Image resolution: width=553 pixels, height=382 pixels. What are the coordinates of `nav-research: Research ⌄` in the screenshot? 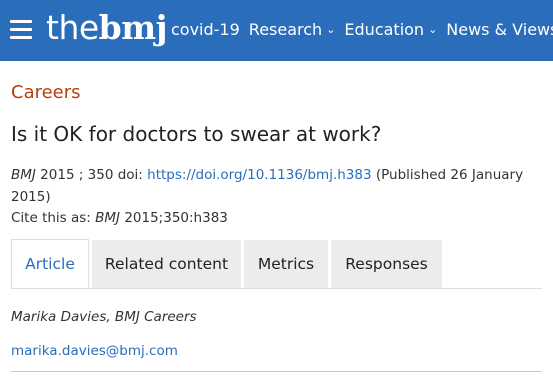 It's located at (292, 30).